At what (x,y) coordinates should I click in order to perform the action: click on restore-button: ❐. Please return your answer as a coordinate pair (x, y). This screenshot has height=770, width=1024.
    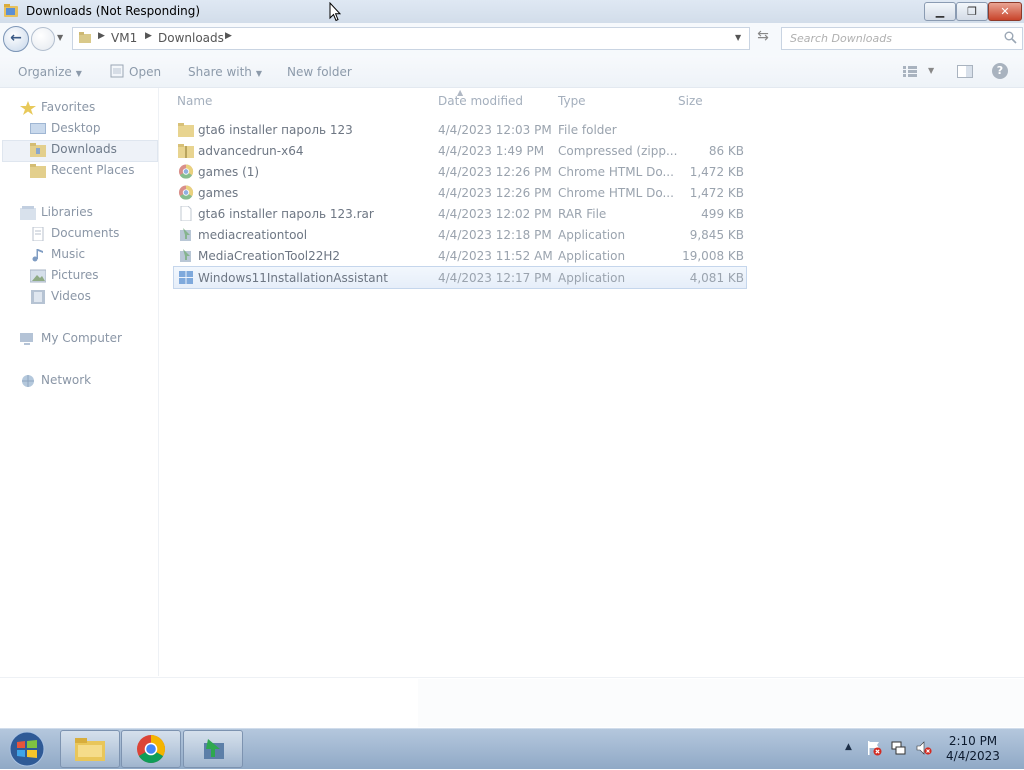
    Looking at the image, I should click on (972, 11).